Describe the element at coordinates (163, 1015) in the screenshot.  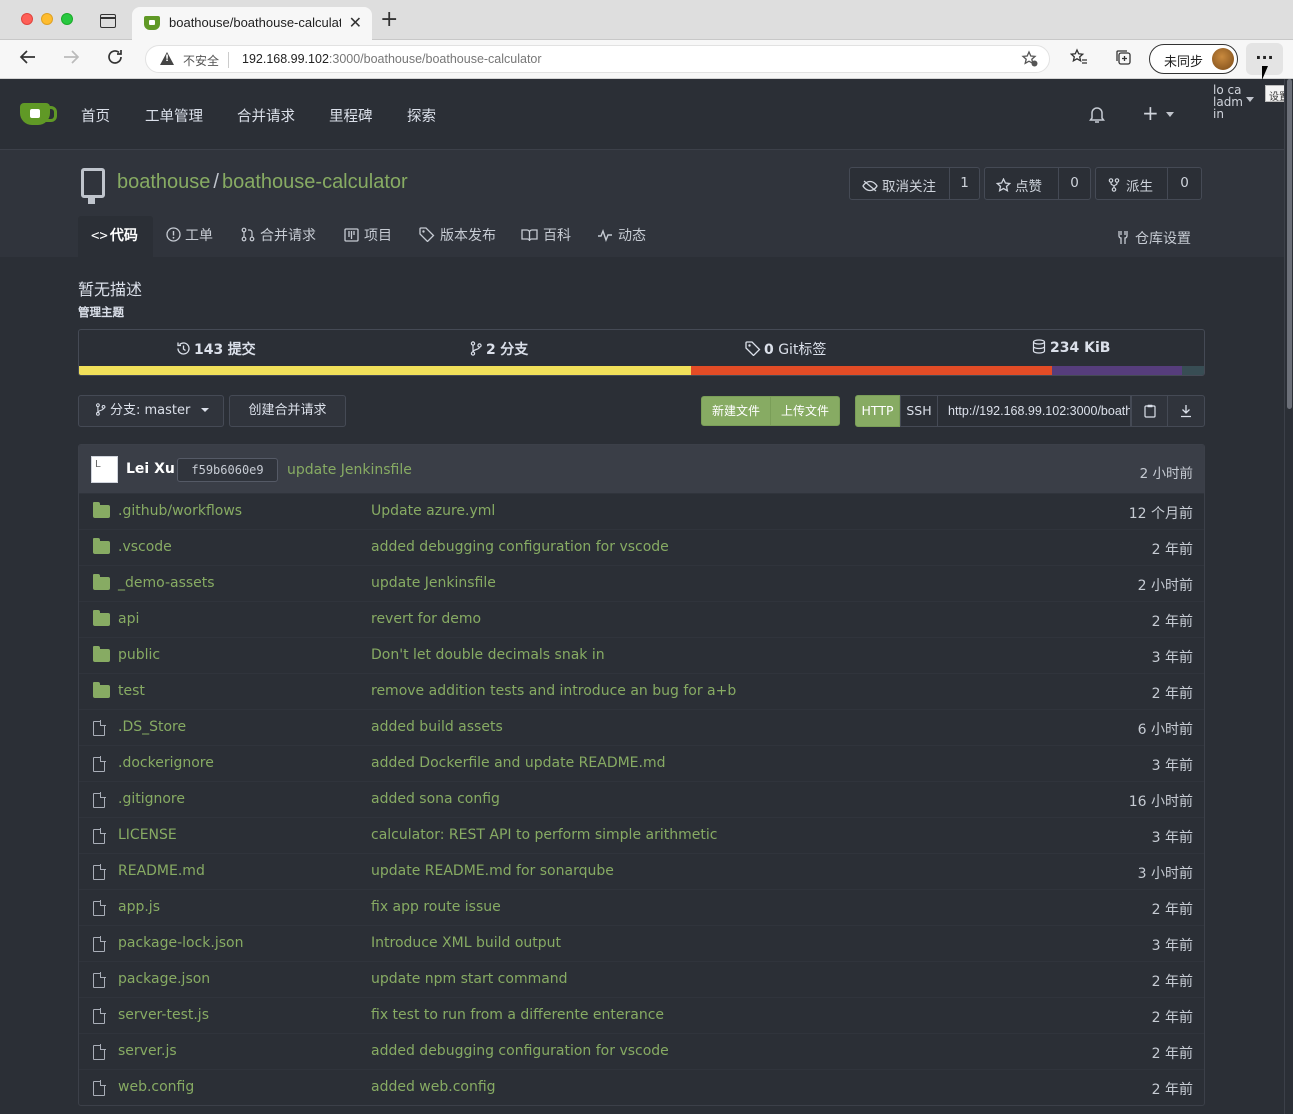
I see `file-name-link: server-test.js` at that location.